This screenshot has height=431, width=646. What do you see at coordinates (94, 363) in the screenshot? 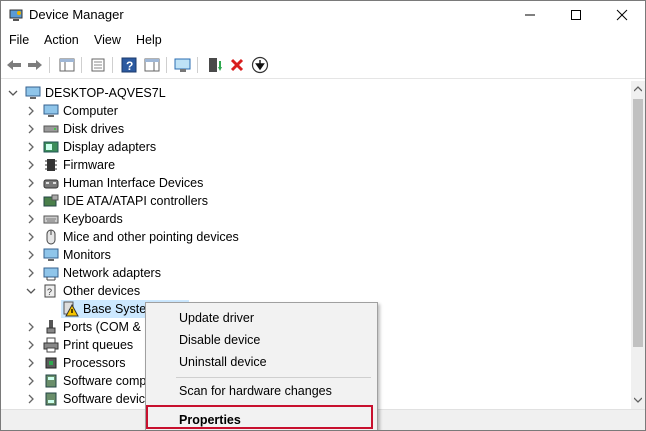
I see `category-label: Processors` at bounding box center [94, 363].